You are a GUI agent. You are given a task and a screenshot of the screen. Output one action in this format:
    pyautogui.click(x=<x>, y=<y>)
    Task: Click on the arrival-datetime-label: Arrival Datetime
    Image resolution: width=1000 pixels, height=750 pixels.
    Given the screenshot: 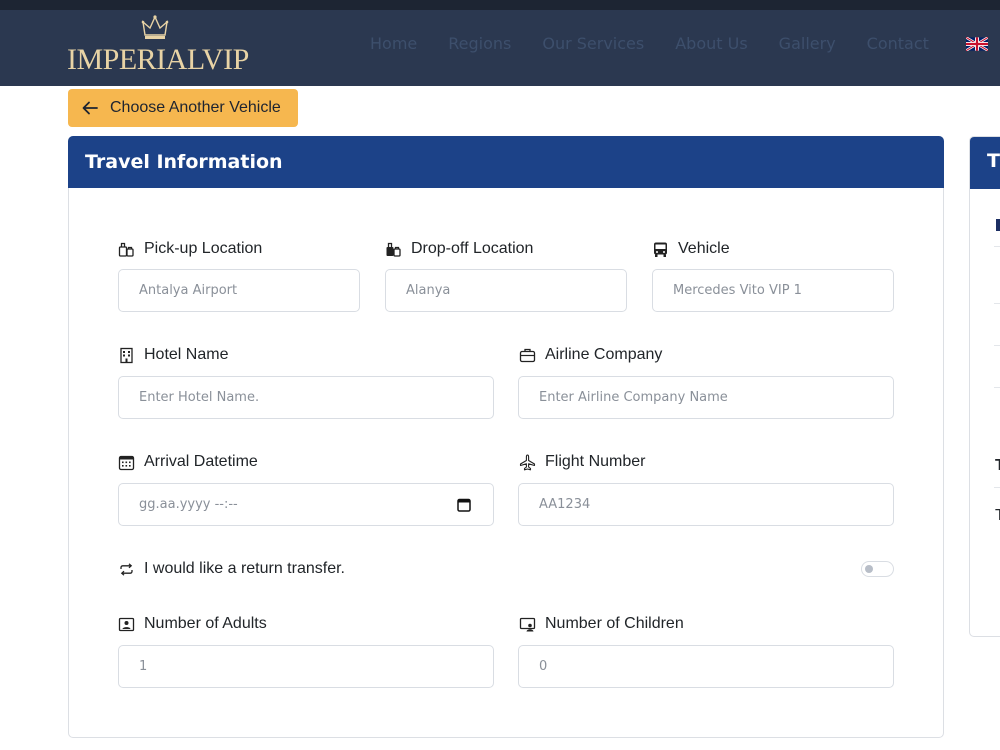 What is the action you would take?
    pyautogui.click(x=187, y=462)
    